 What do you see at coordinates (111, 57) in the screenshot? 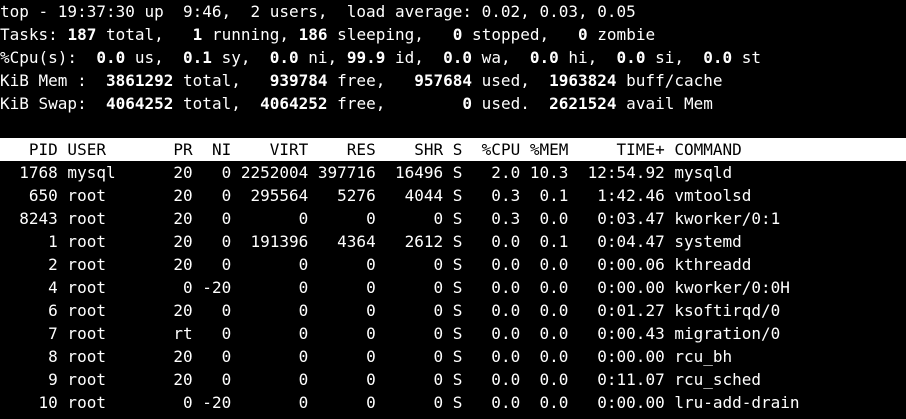
I see `cpu-us: 0.0` at bounding box center [111, 57].